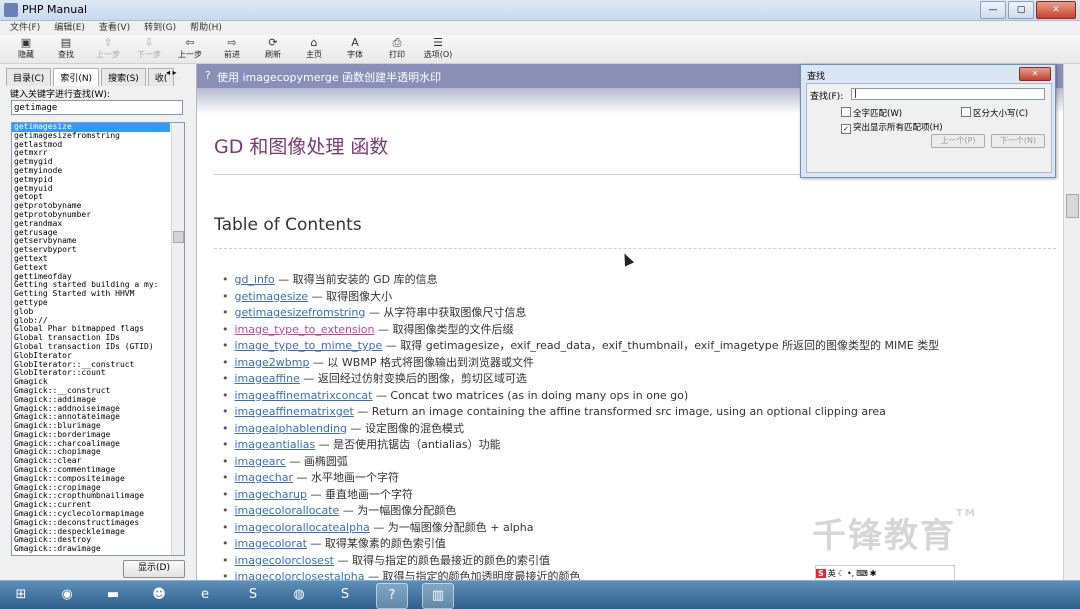  What do you see at coordinates (91, 373) in the screenshot?
I see `index-list-item: GlobIterator::count` at bounding box center [91, 373].